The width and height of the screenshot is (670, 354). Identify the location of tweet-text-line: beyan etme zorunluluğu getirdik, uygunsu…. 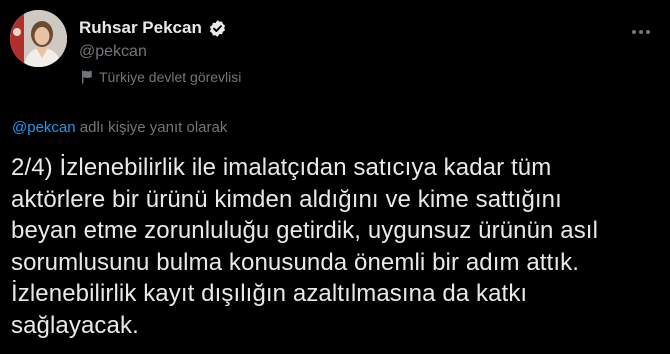
(304, 230).